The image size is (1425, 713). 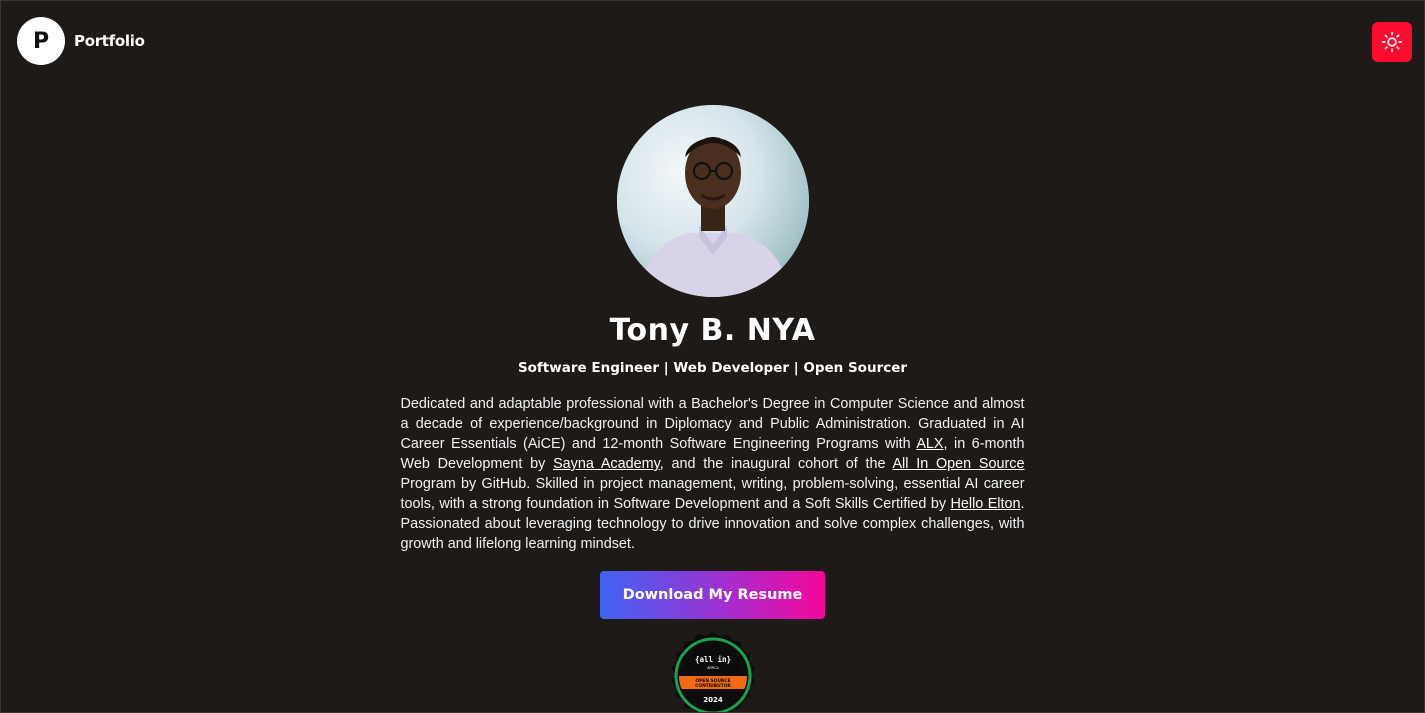 What do you see at coordinates (776, 464) in the screenshot?
I see `bio-text: , and the inaugural cohort of the` at bounding box center [776, 464].